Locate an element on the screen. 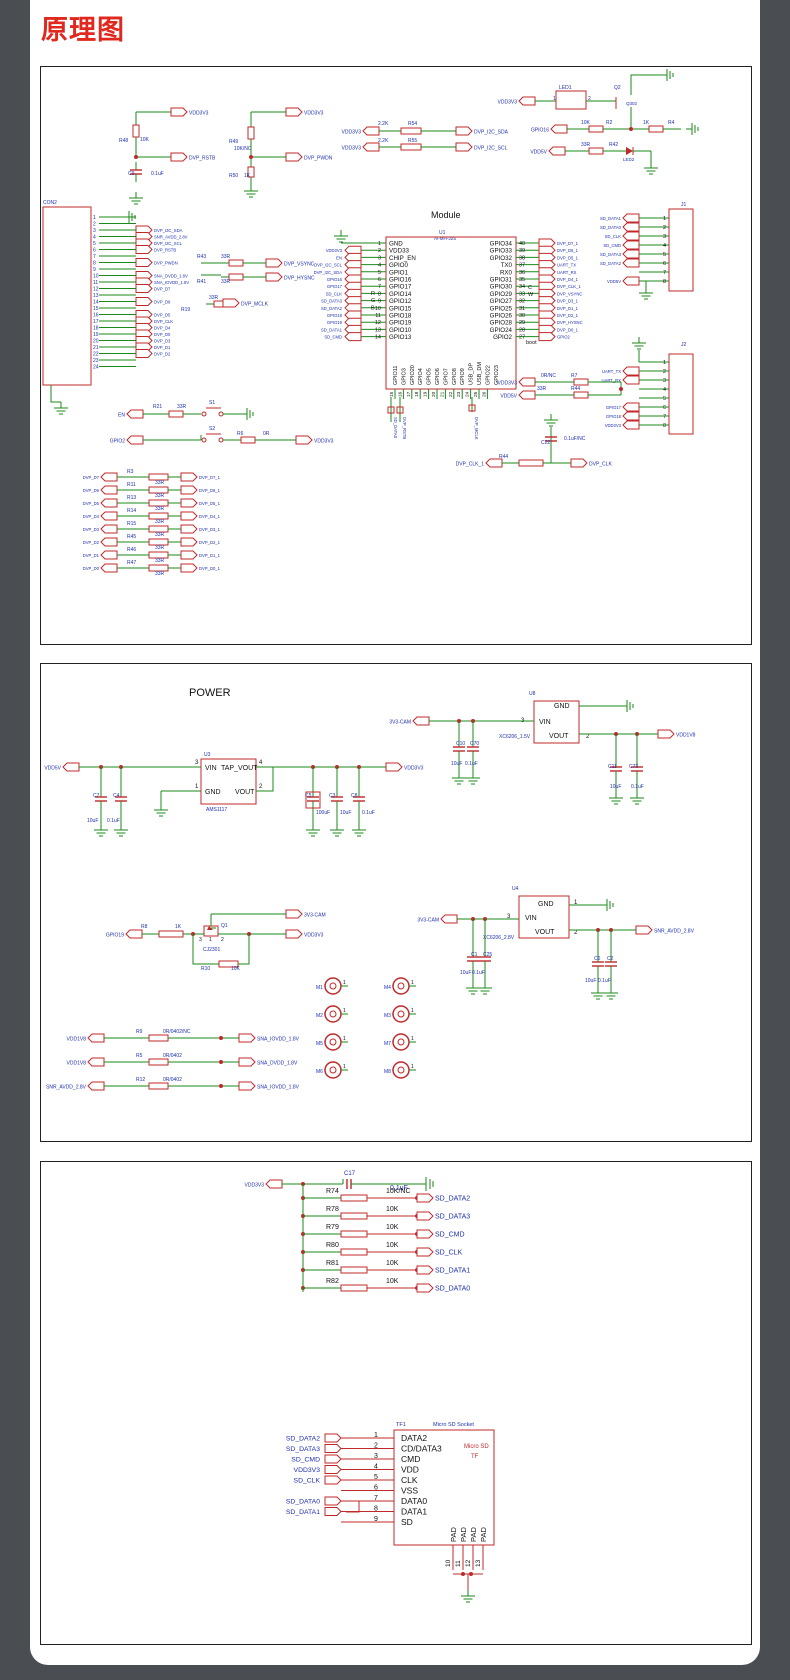  label: R13 is located at coordinates (131, 498).